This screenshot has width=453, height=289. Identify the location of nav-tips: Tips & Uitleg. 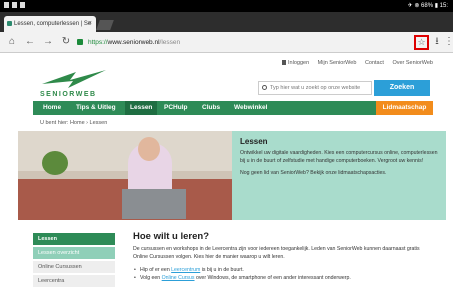
(96, 108).